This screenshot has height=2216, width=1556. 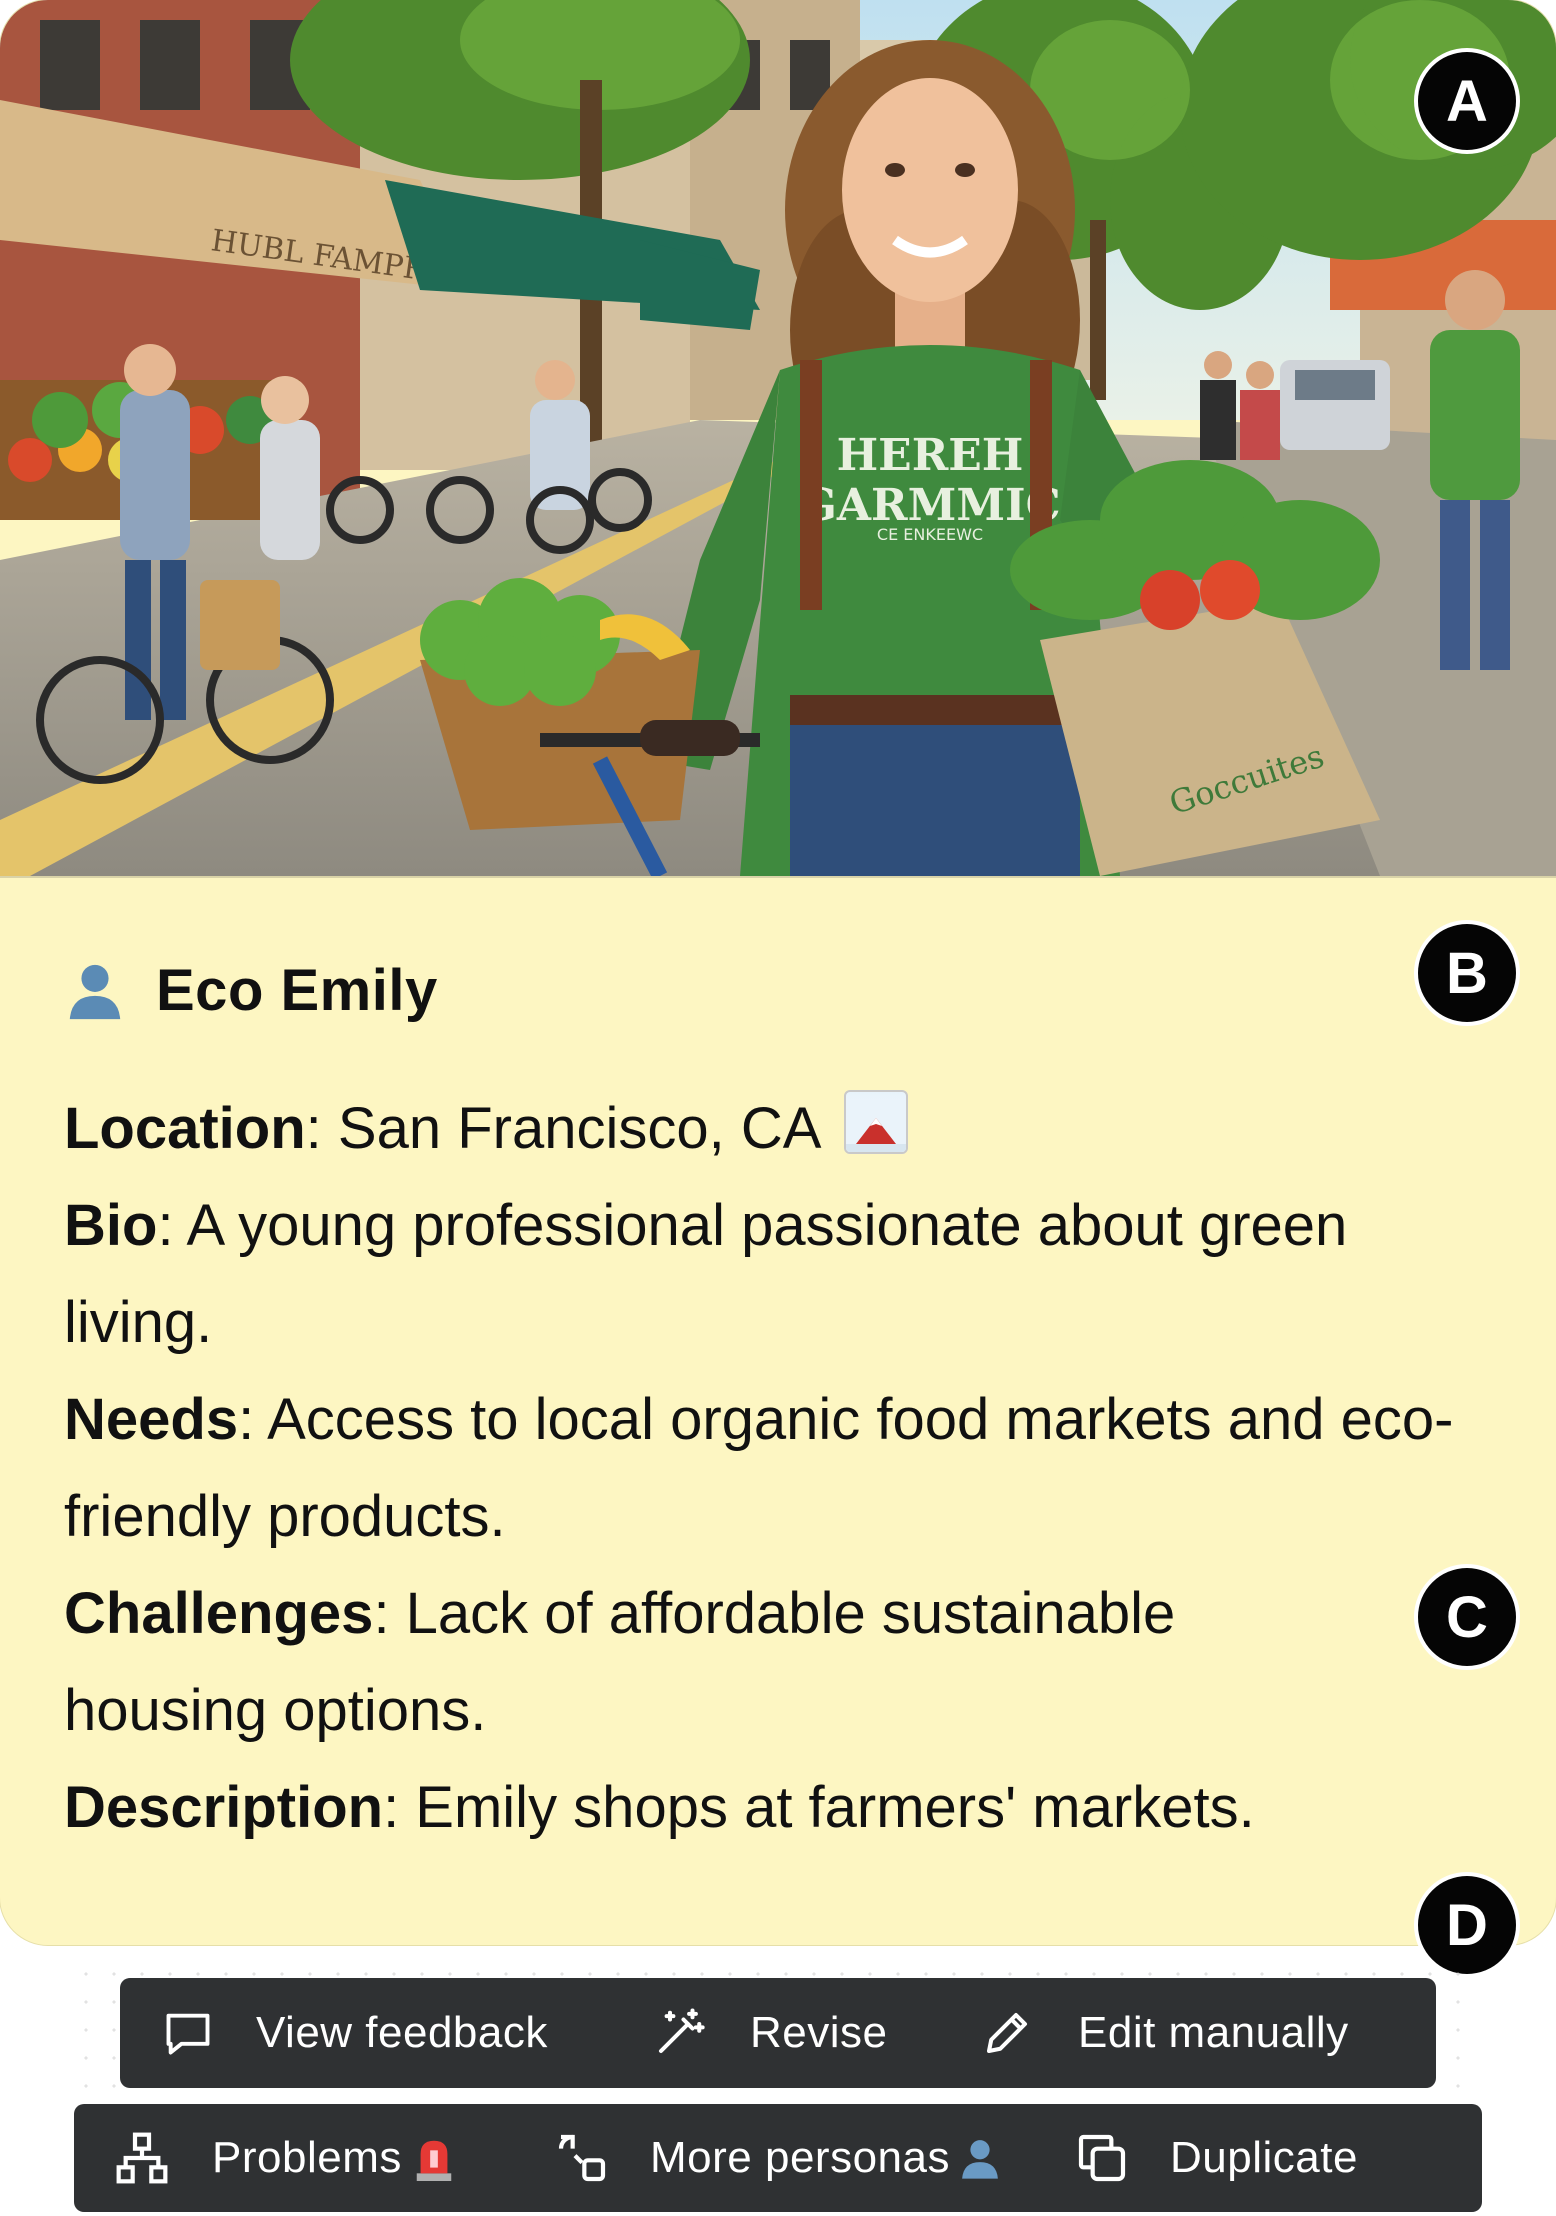 What do you see at coordinates (800, 2157) in the screenshot?
I see `more-personas-label: More personas` at bounding box center [800, 2157].